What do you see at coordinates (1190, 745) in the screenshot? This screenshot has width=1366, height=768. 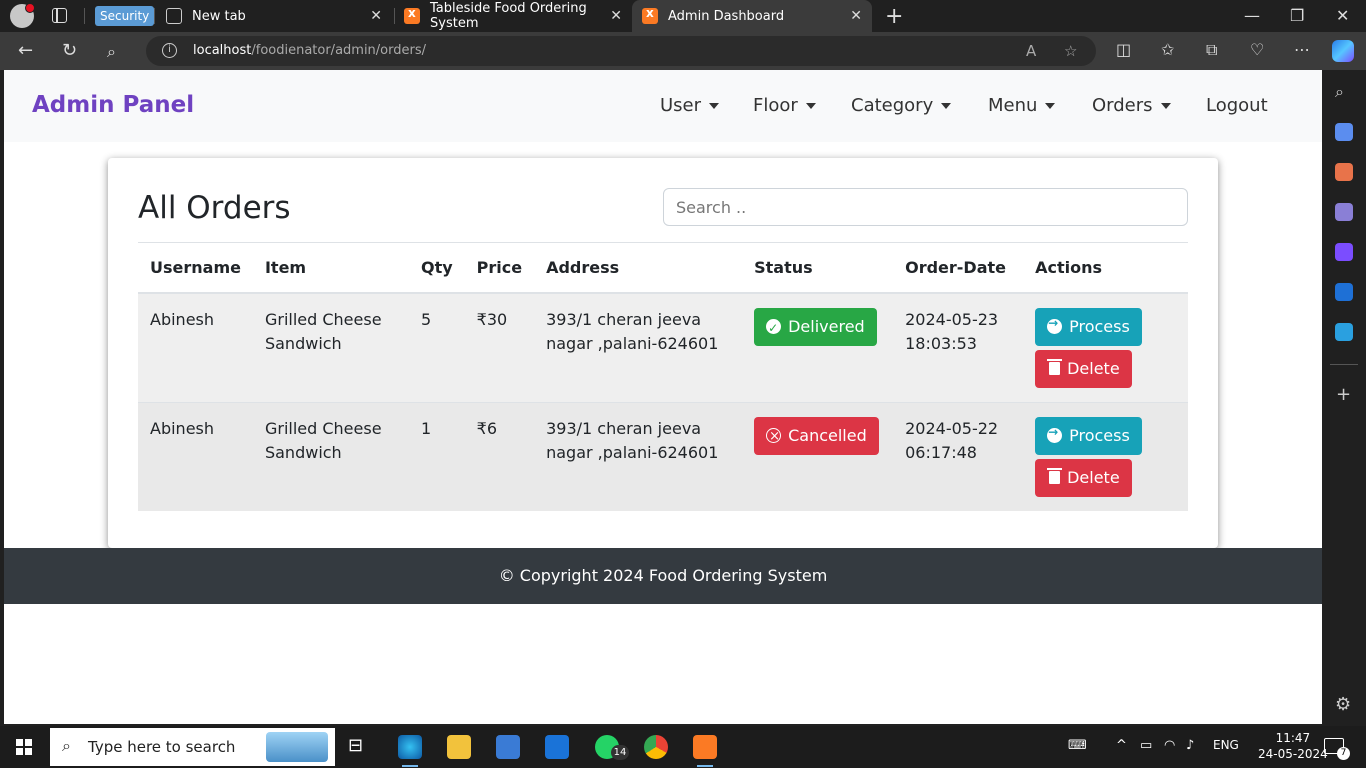 I see `volume-icon: ♪` at bounding box center [1190, 745].